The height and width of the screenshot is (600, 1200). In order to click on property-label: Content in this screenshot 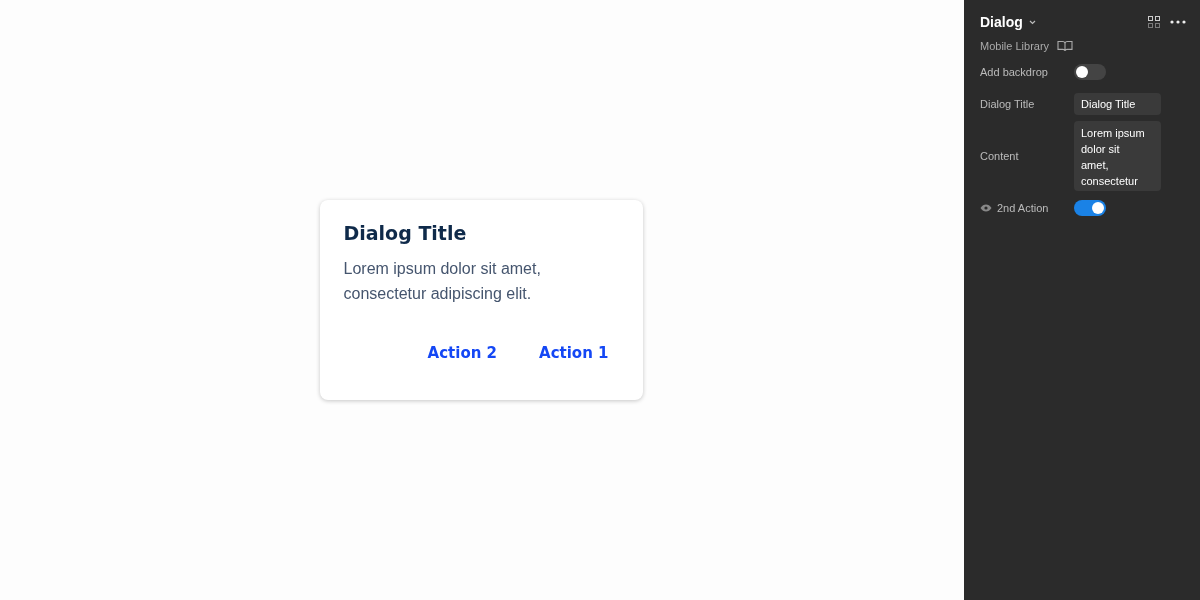, I will do `click(999, 156)`.